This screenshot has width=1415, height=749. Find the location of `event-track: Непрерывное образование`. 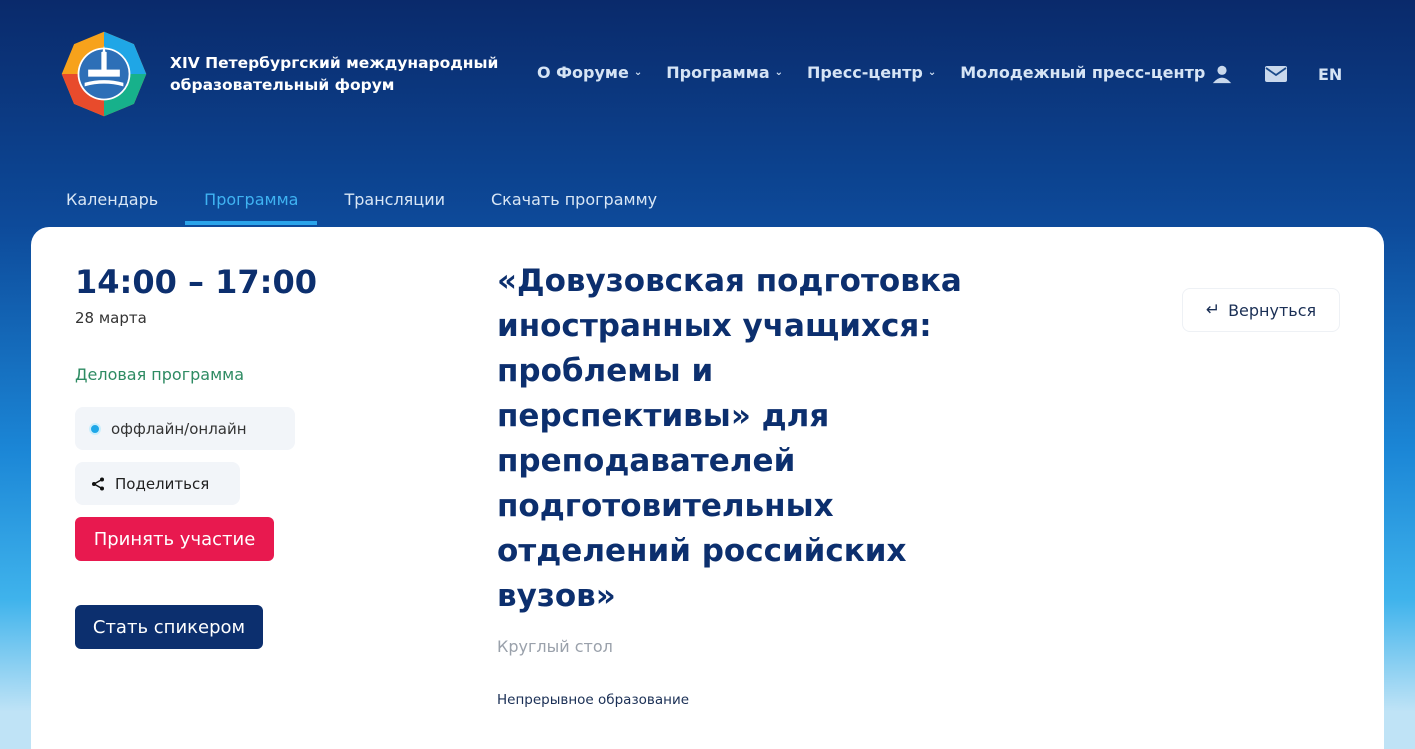

event-track: Непрерывное образование is located at coordinates (593, 700).